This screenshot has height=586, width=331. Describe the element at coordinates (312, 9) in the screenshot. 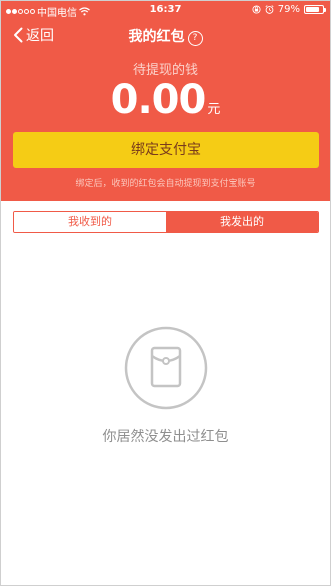

I see `battery-level-fill` at that location.